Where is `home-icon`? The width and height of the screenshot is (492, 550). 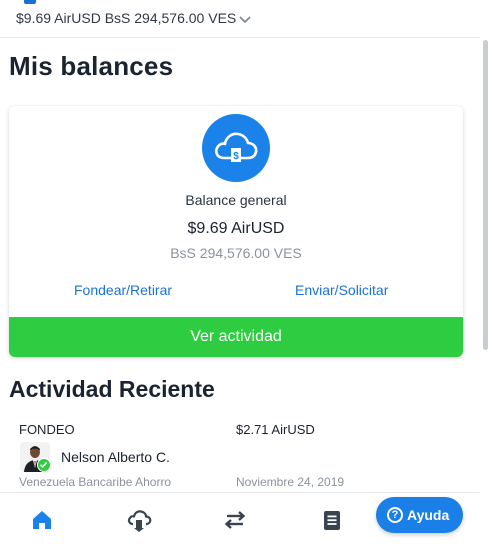
home-icon is located at coordinates (42, 520).